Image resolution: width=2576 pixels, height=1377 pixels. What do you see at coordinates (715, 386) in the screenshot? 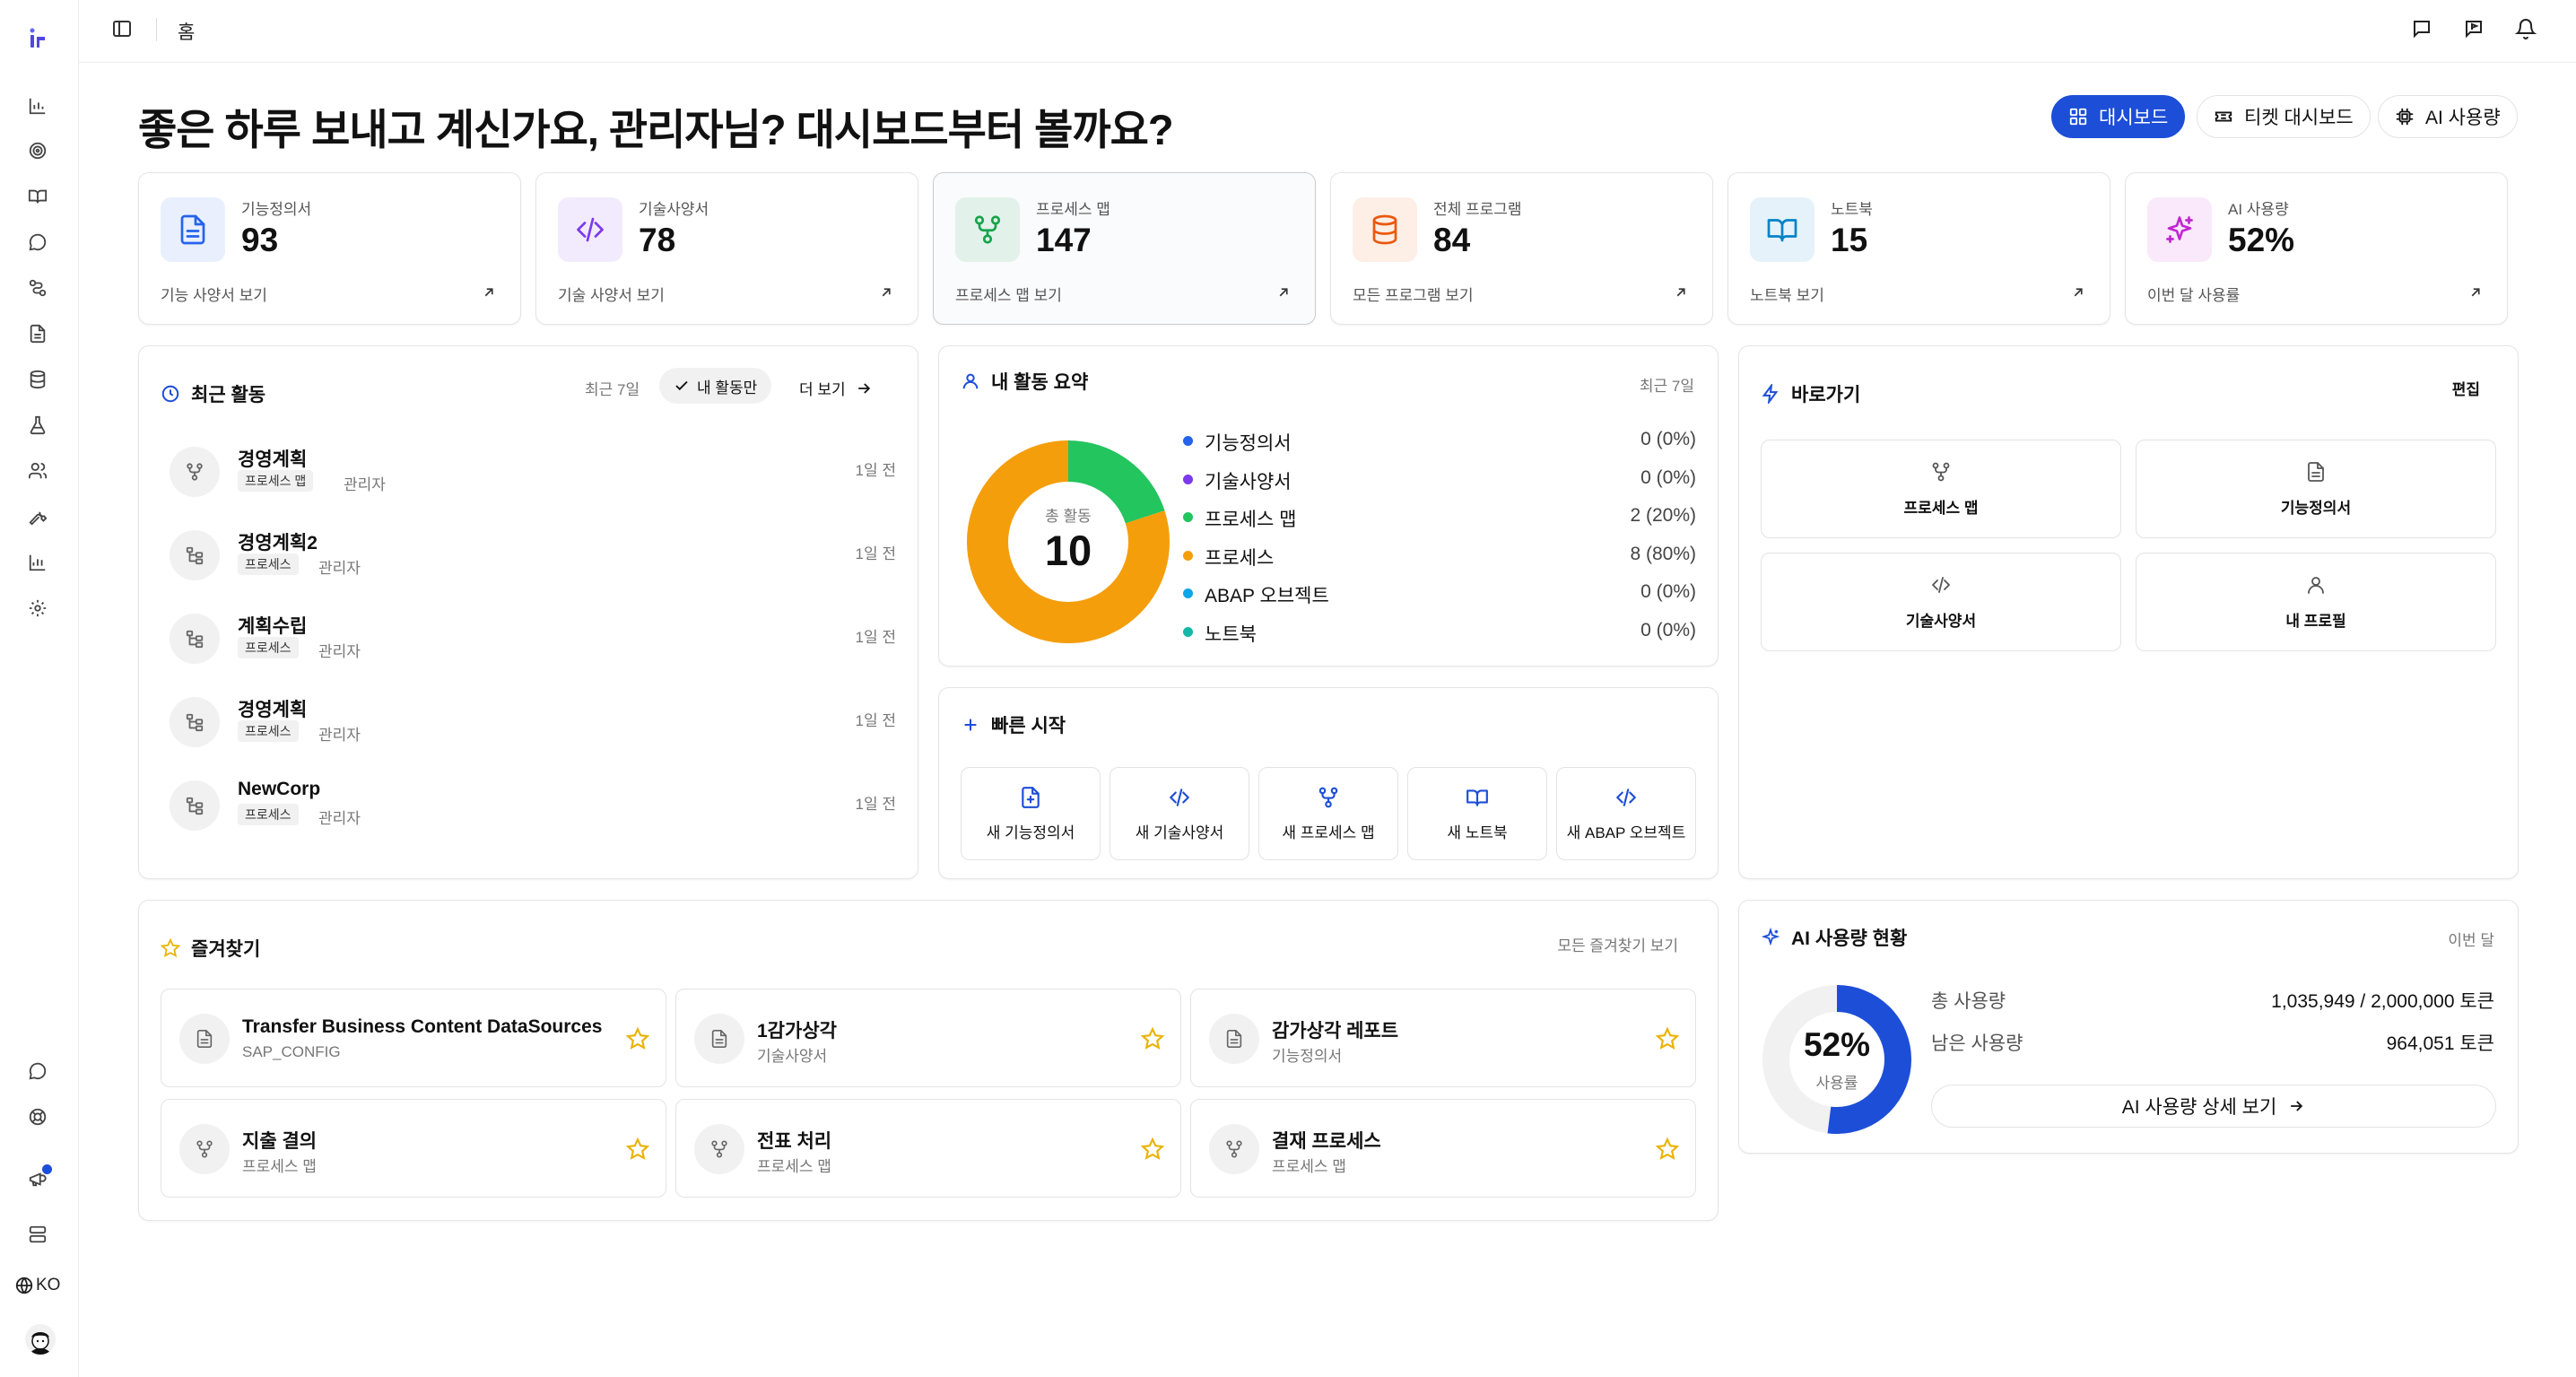
I see `my-activity-filter: 내 활동만` at bounding box center [715, 386].